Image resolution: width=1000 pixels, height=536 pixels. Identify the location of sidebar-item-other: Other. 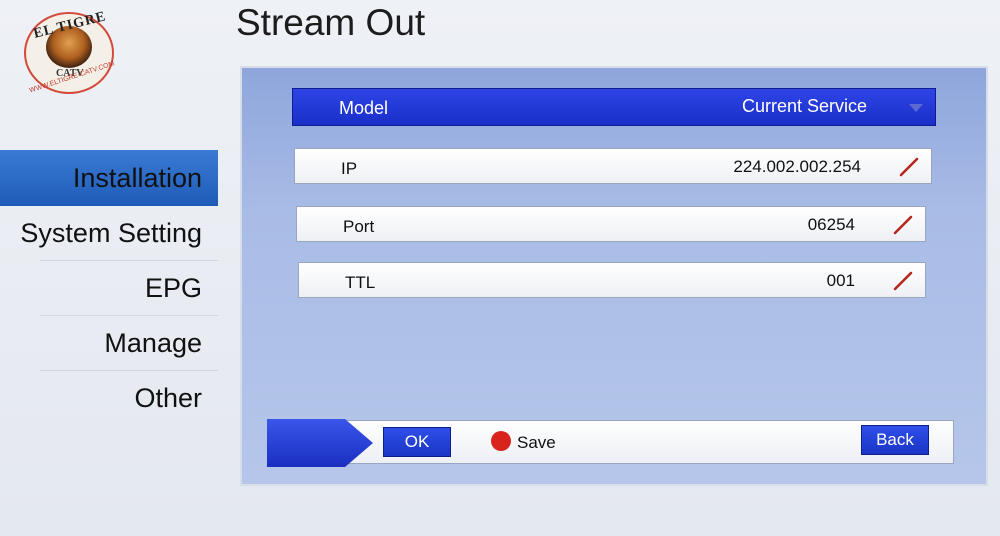
(109, 398).